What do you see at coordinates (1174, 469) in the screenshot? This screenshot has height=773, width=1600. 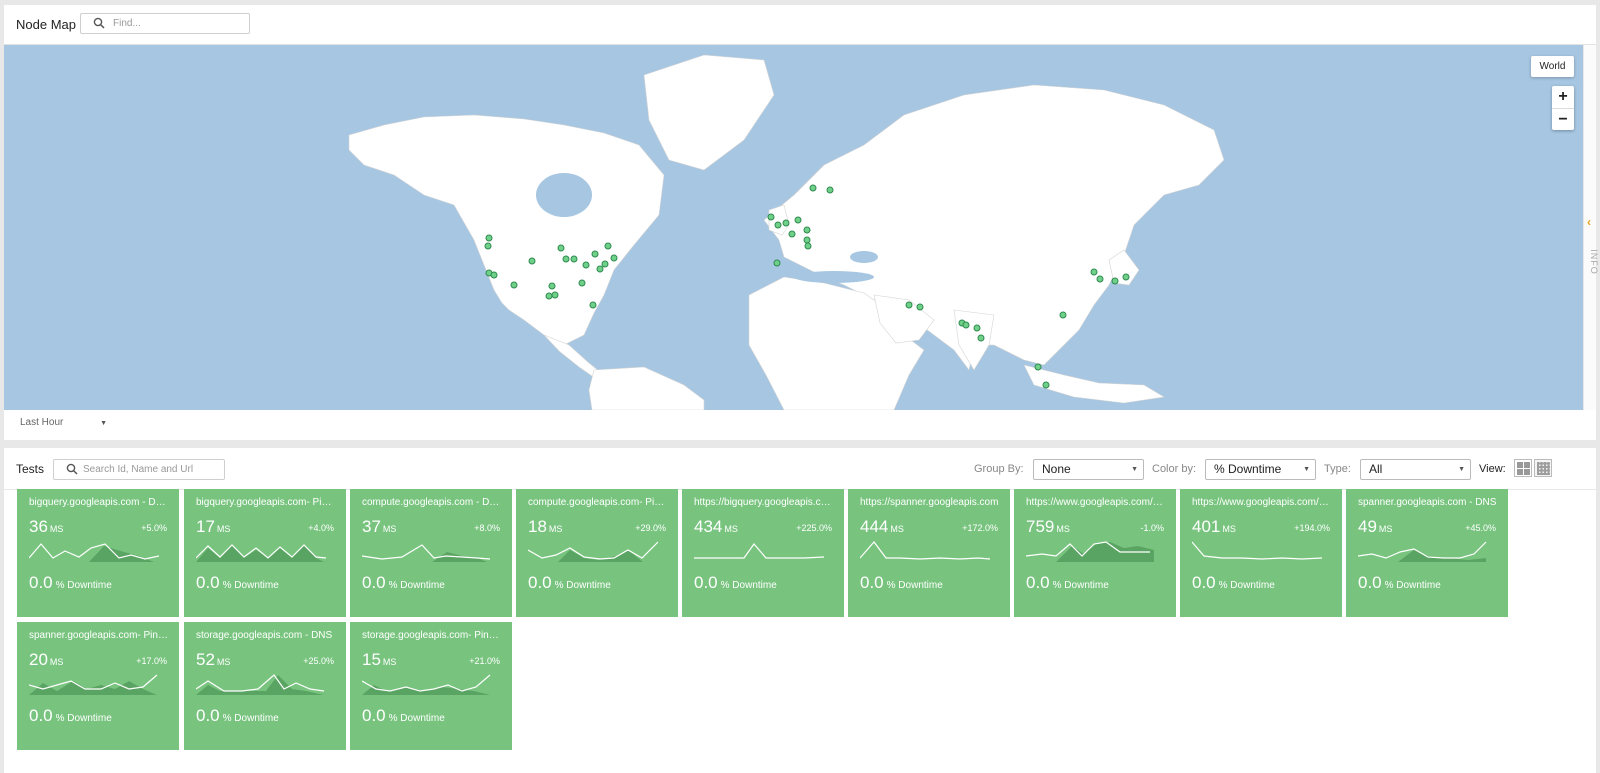 I see `color-by-label: Color by:` at bounding box center [1174, 469].